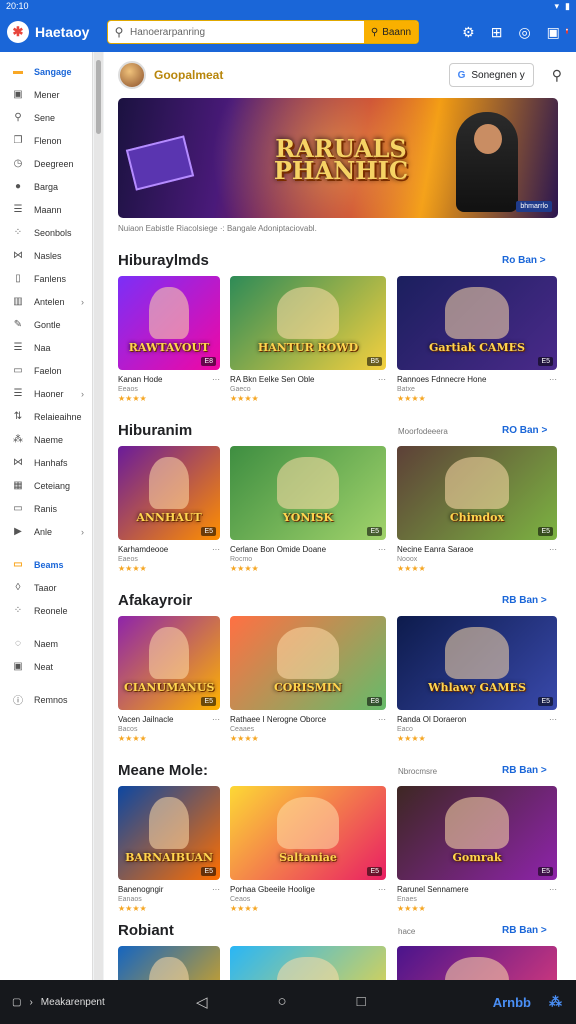 This screenshot has width=576, height=1024. What do you see at coordinates (169, 493) in the screenshot?
I see `game-thumbnail: ANNHAUT E5` at bounding box center [169, 493].